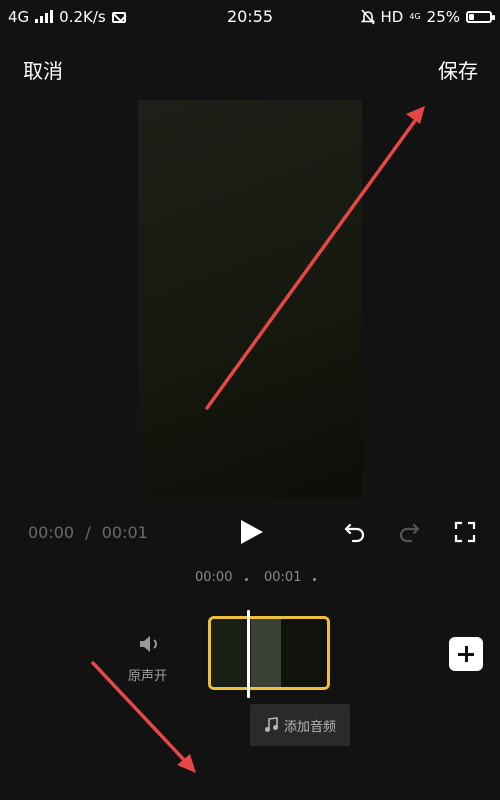 This screenshot has width=500, height=800. I want to click on annotation-arrow-down, so click(143, 717).